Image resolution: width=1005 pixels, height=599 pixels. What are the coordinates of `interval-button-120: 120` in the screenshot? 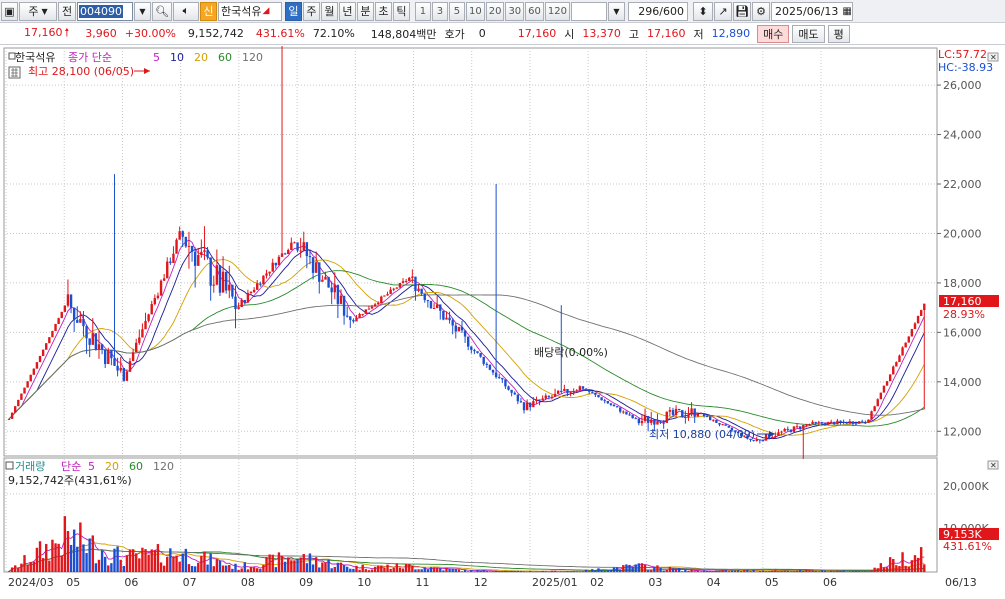 It's located at (557, 11).